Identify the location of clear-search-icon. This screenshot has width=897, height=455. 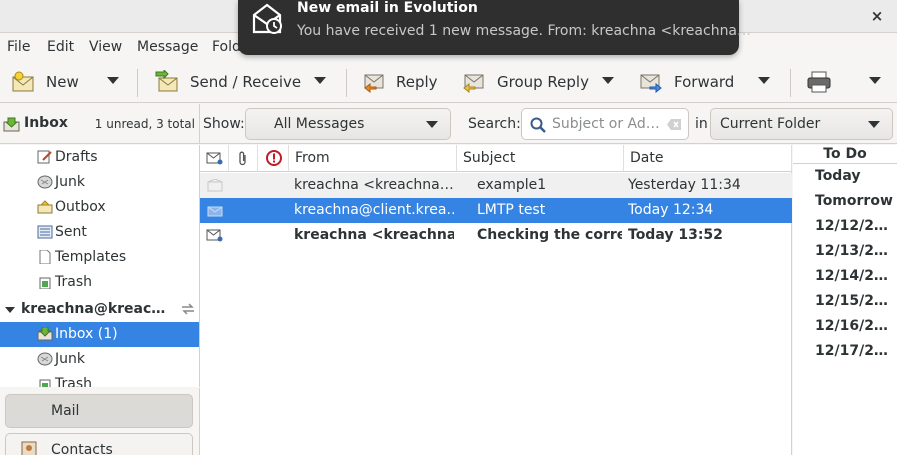
(674, 124).